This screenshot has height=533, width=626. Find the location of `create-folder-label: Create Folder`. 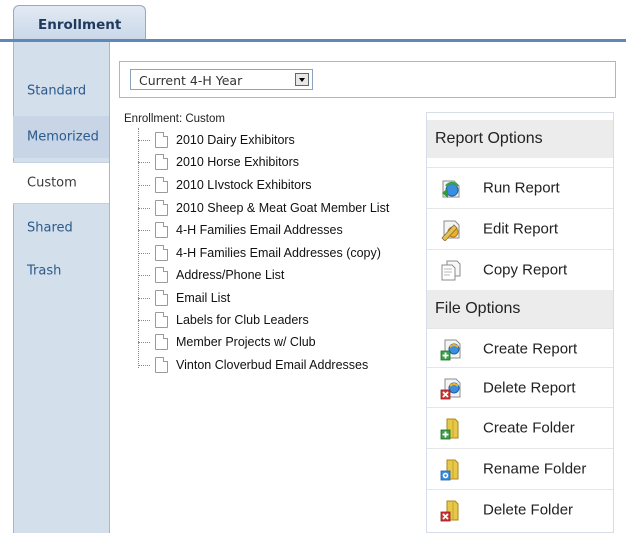

create-folder-label: Create Folder is located at coordinates (529, 427).